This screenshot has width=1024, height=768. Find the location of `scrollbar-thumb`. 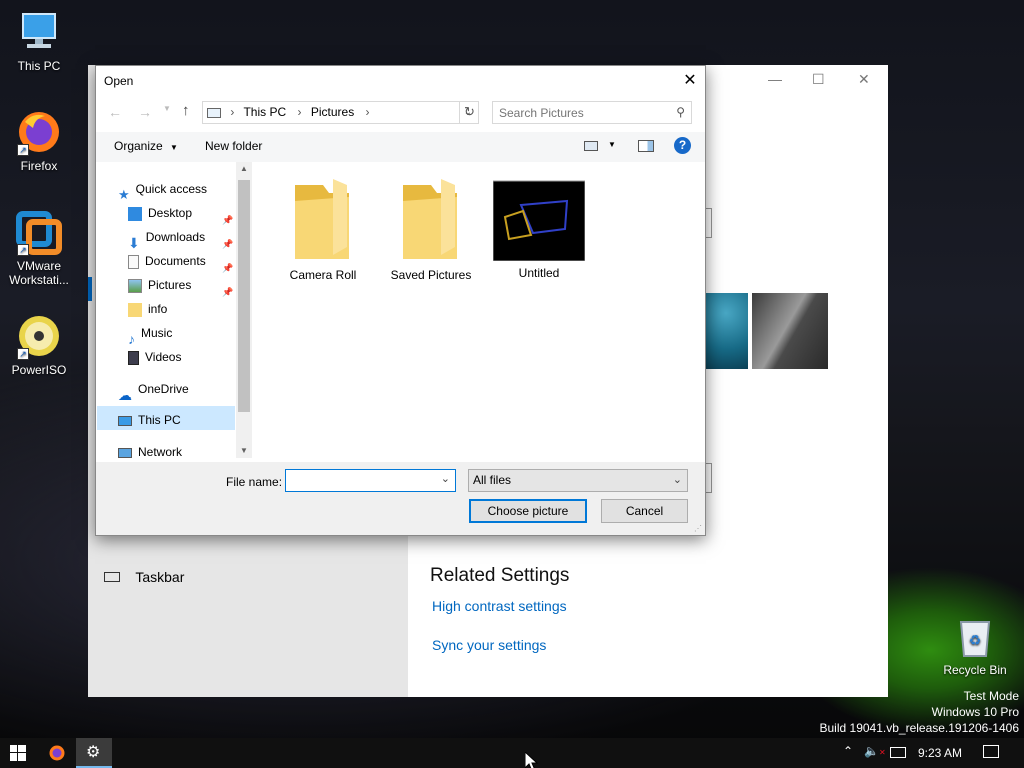

scrollbar-thumb is located at coordinates (244, 296).